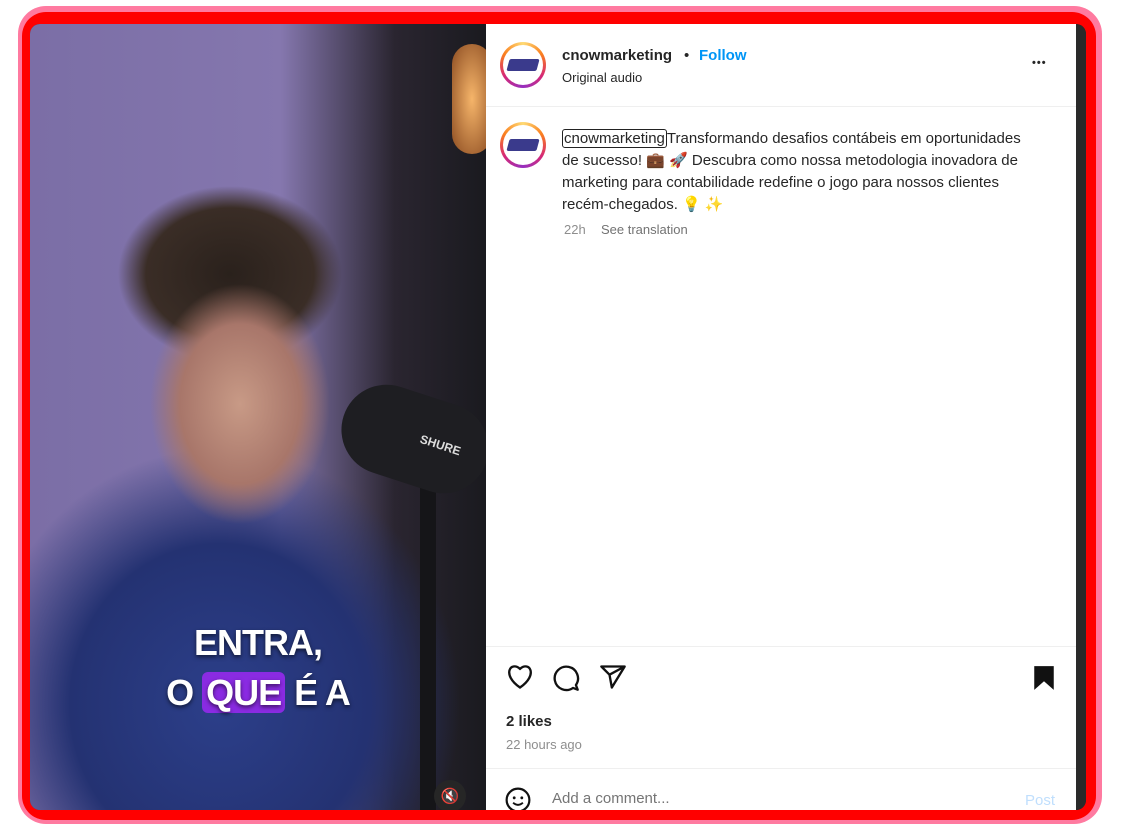 This screenshot has width=1141, height=834. What do you see at coordinates (415, 439) in the screenshot?
I see `microphone: SHURE` at bounding box center [415, 439].